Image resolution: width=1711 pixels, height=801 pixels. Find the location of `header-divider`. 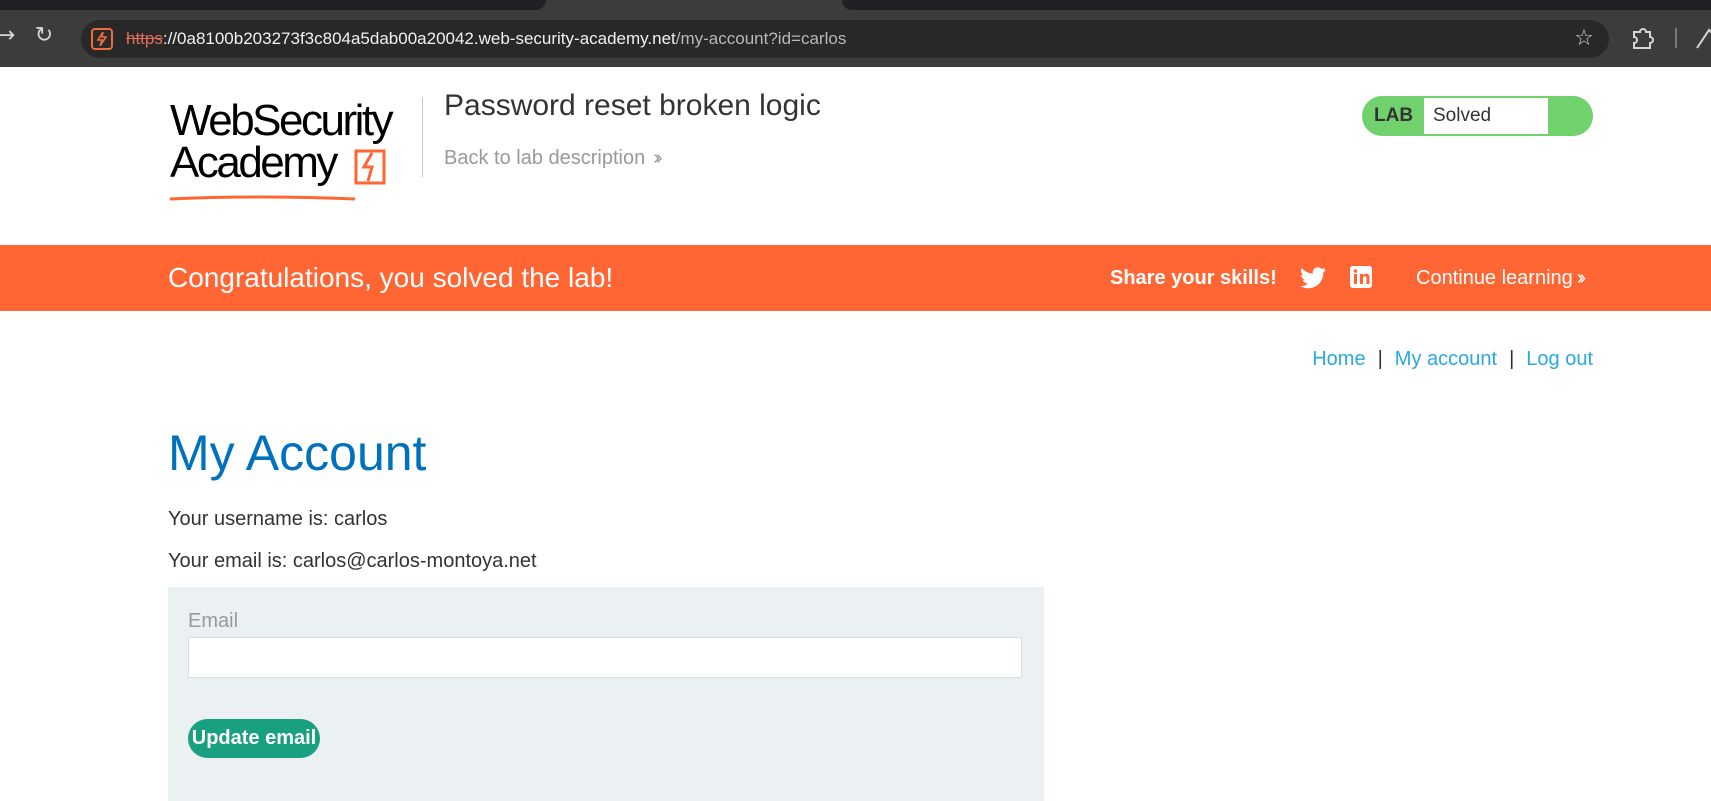

header-divider is located at coordinates (422, 137).